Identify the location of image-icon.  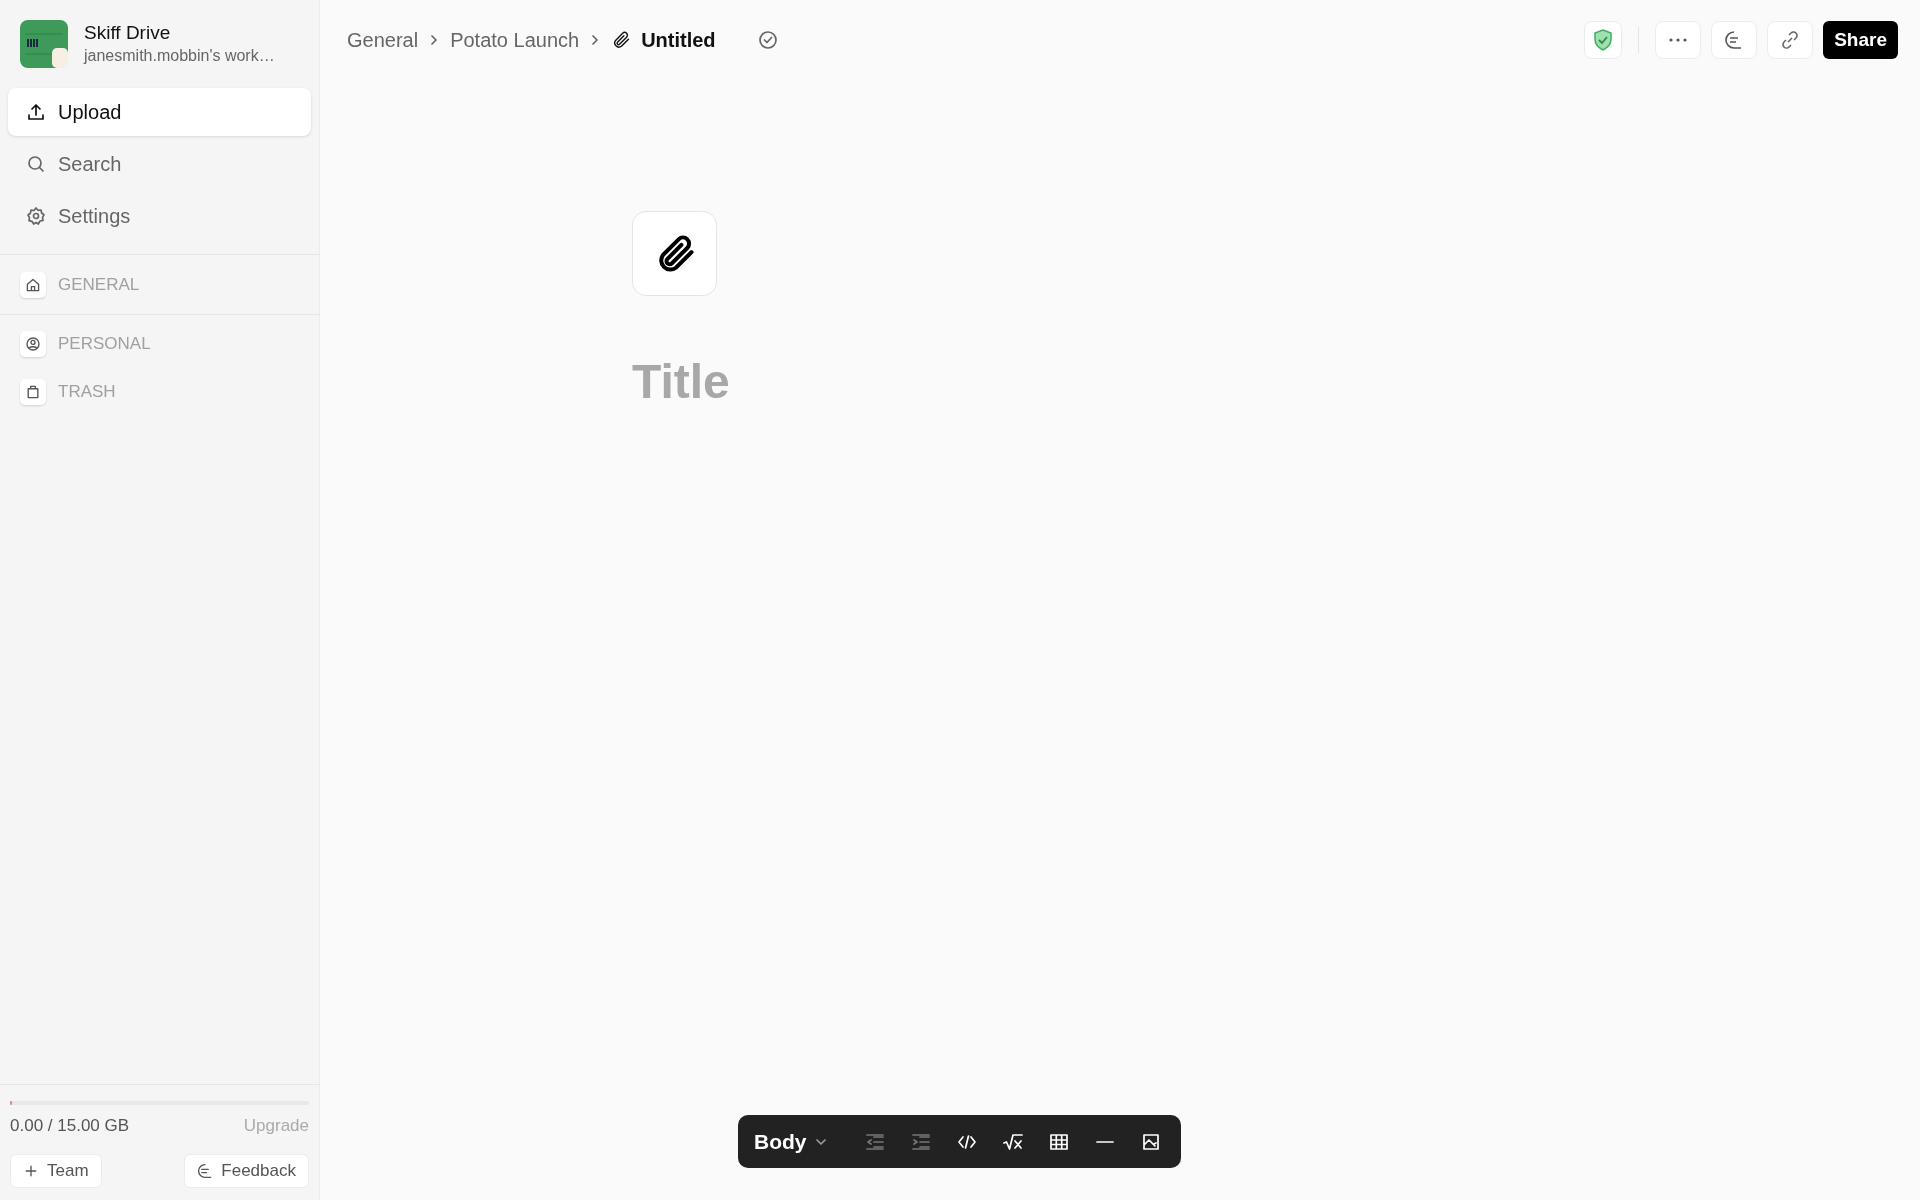
(1150, 1141).